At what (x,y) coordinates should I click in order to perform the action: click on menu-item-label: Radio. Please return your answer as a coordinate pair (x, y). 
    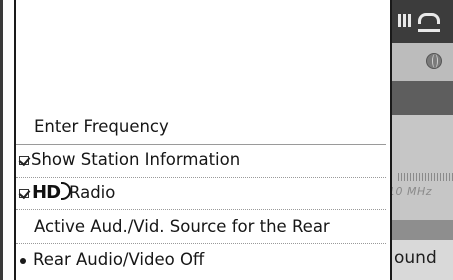
    Looking at the image, I should click on (92, 192).